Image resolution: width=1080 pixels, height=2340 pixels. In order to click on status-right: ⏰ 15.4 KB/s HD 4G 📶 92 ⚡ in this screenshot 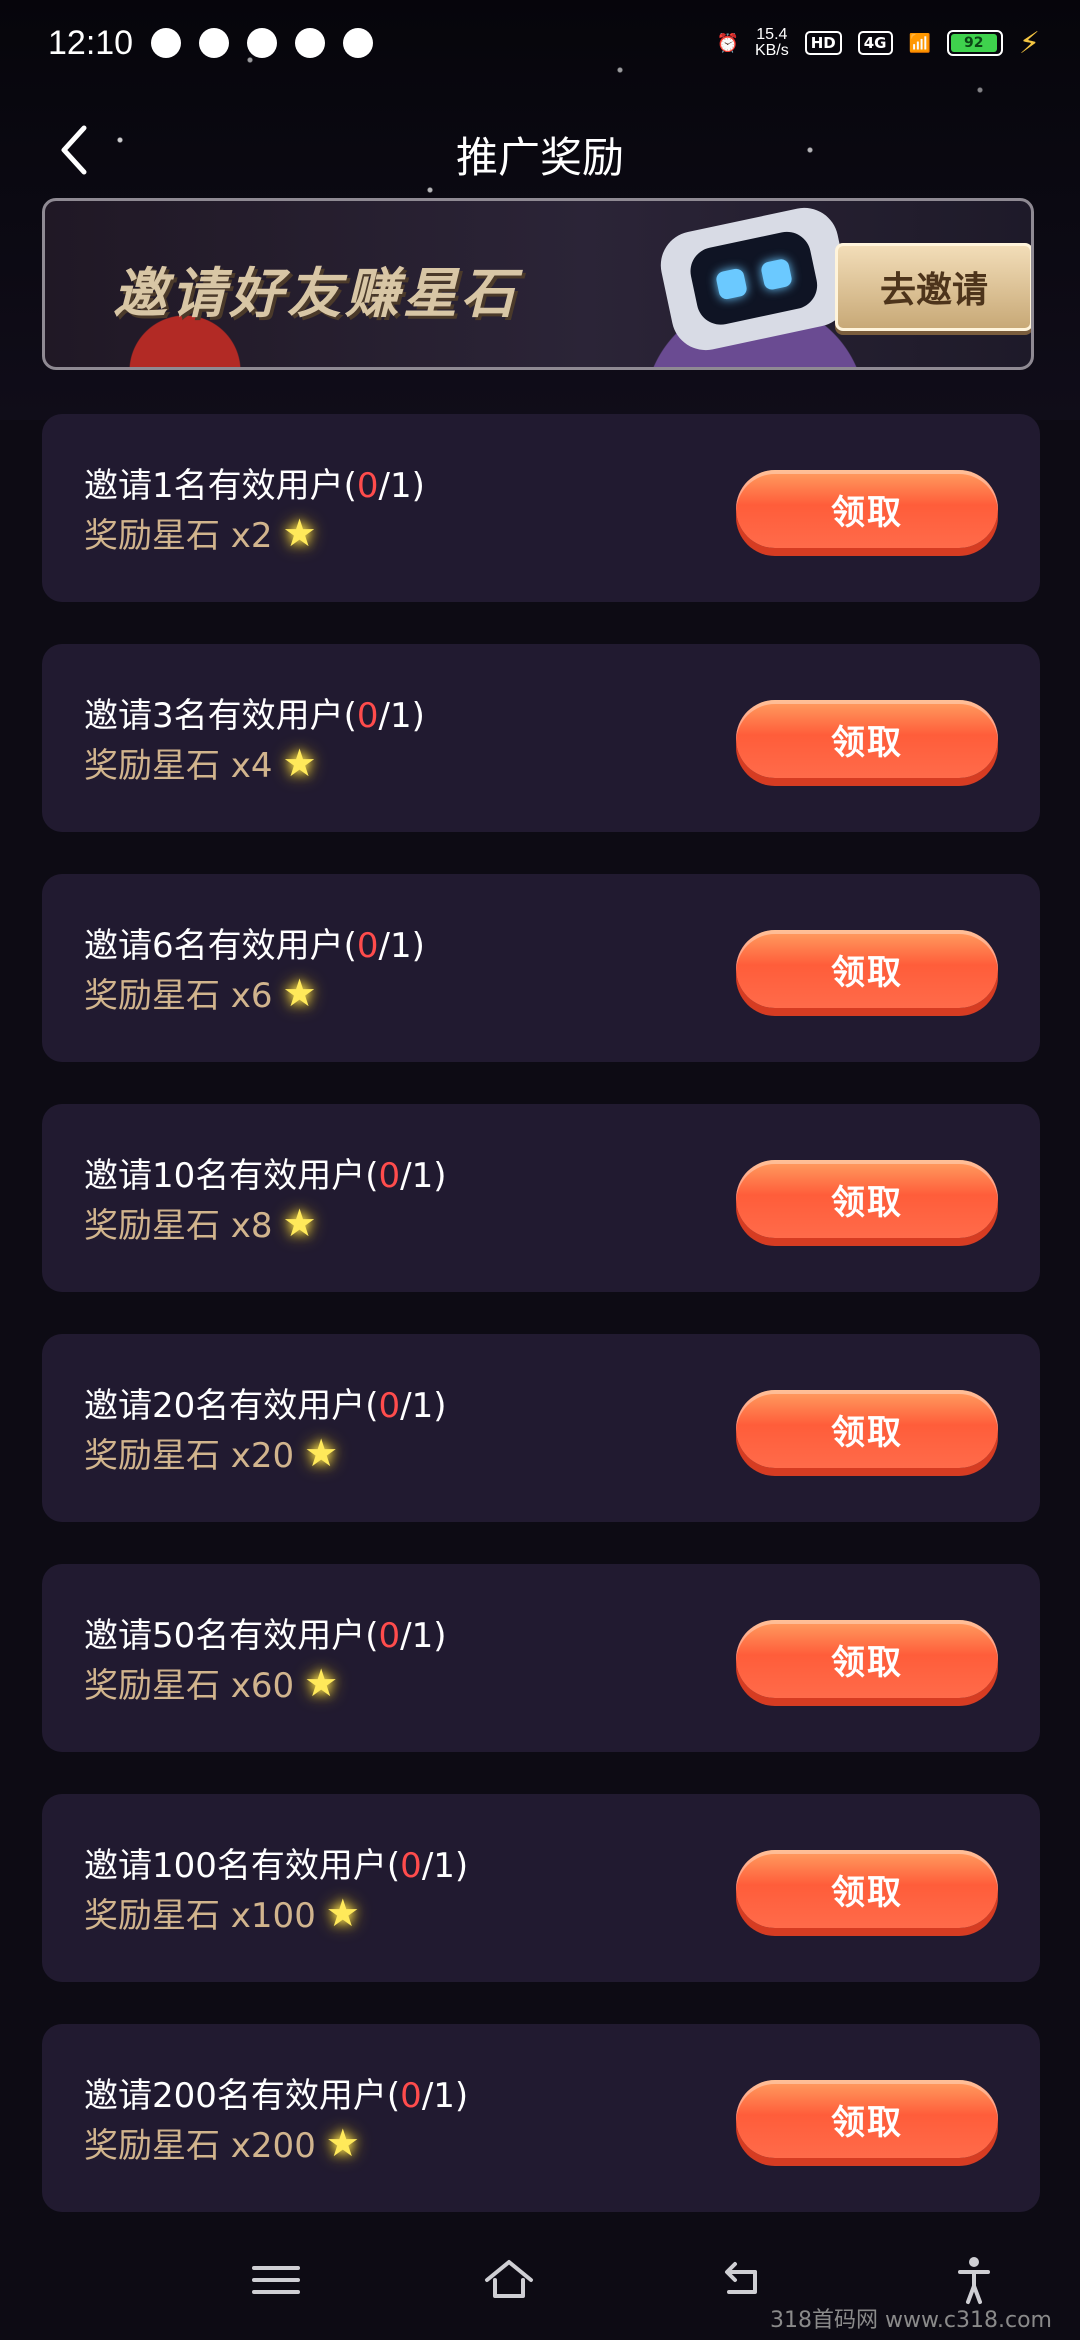, I will do `click(878, 43)`.